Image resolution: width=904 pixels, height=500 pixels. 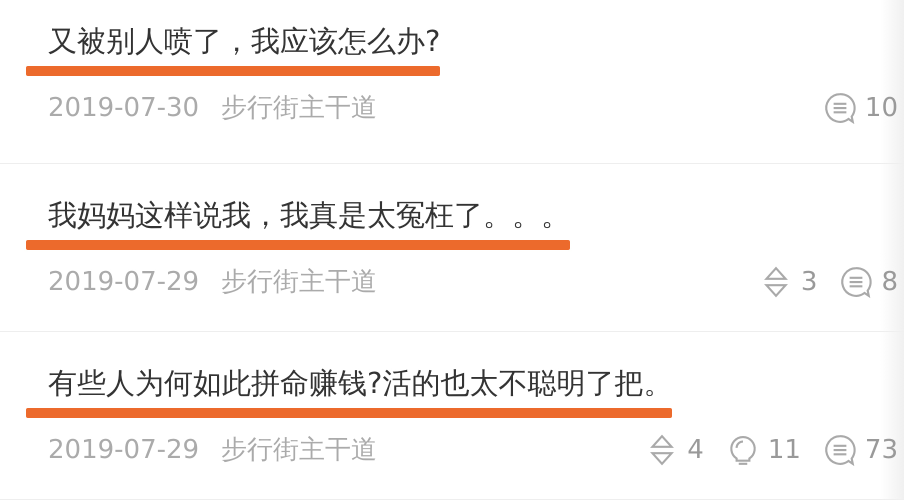 I want to click on stat-count: 10, so click(x=881, y=107).